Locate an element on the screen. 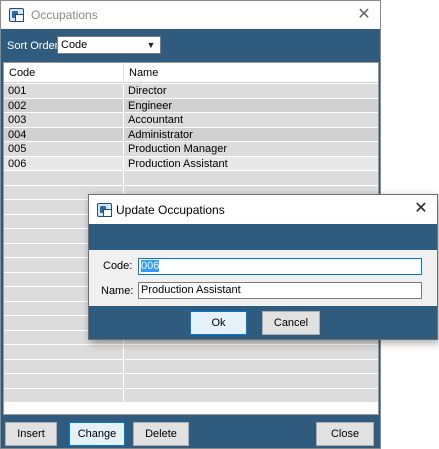 The width and height of the screenshot is (439, 449). cell-name: Production Assistant is located at coordinates (178, 163).